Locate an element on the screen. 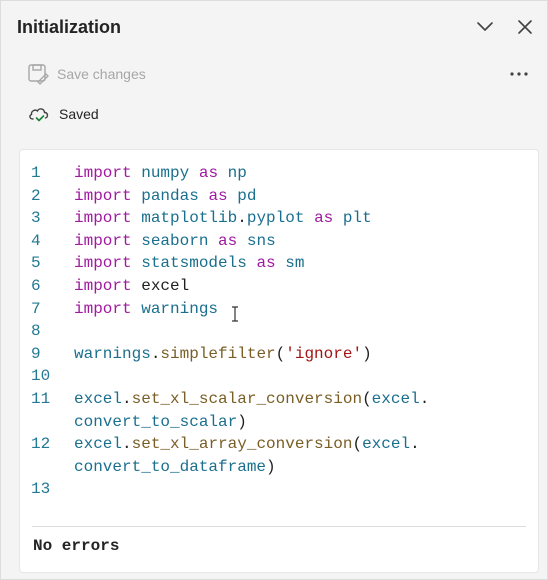  line-number: 9 is located at coordinates (36, 353).